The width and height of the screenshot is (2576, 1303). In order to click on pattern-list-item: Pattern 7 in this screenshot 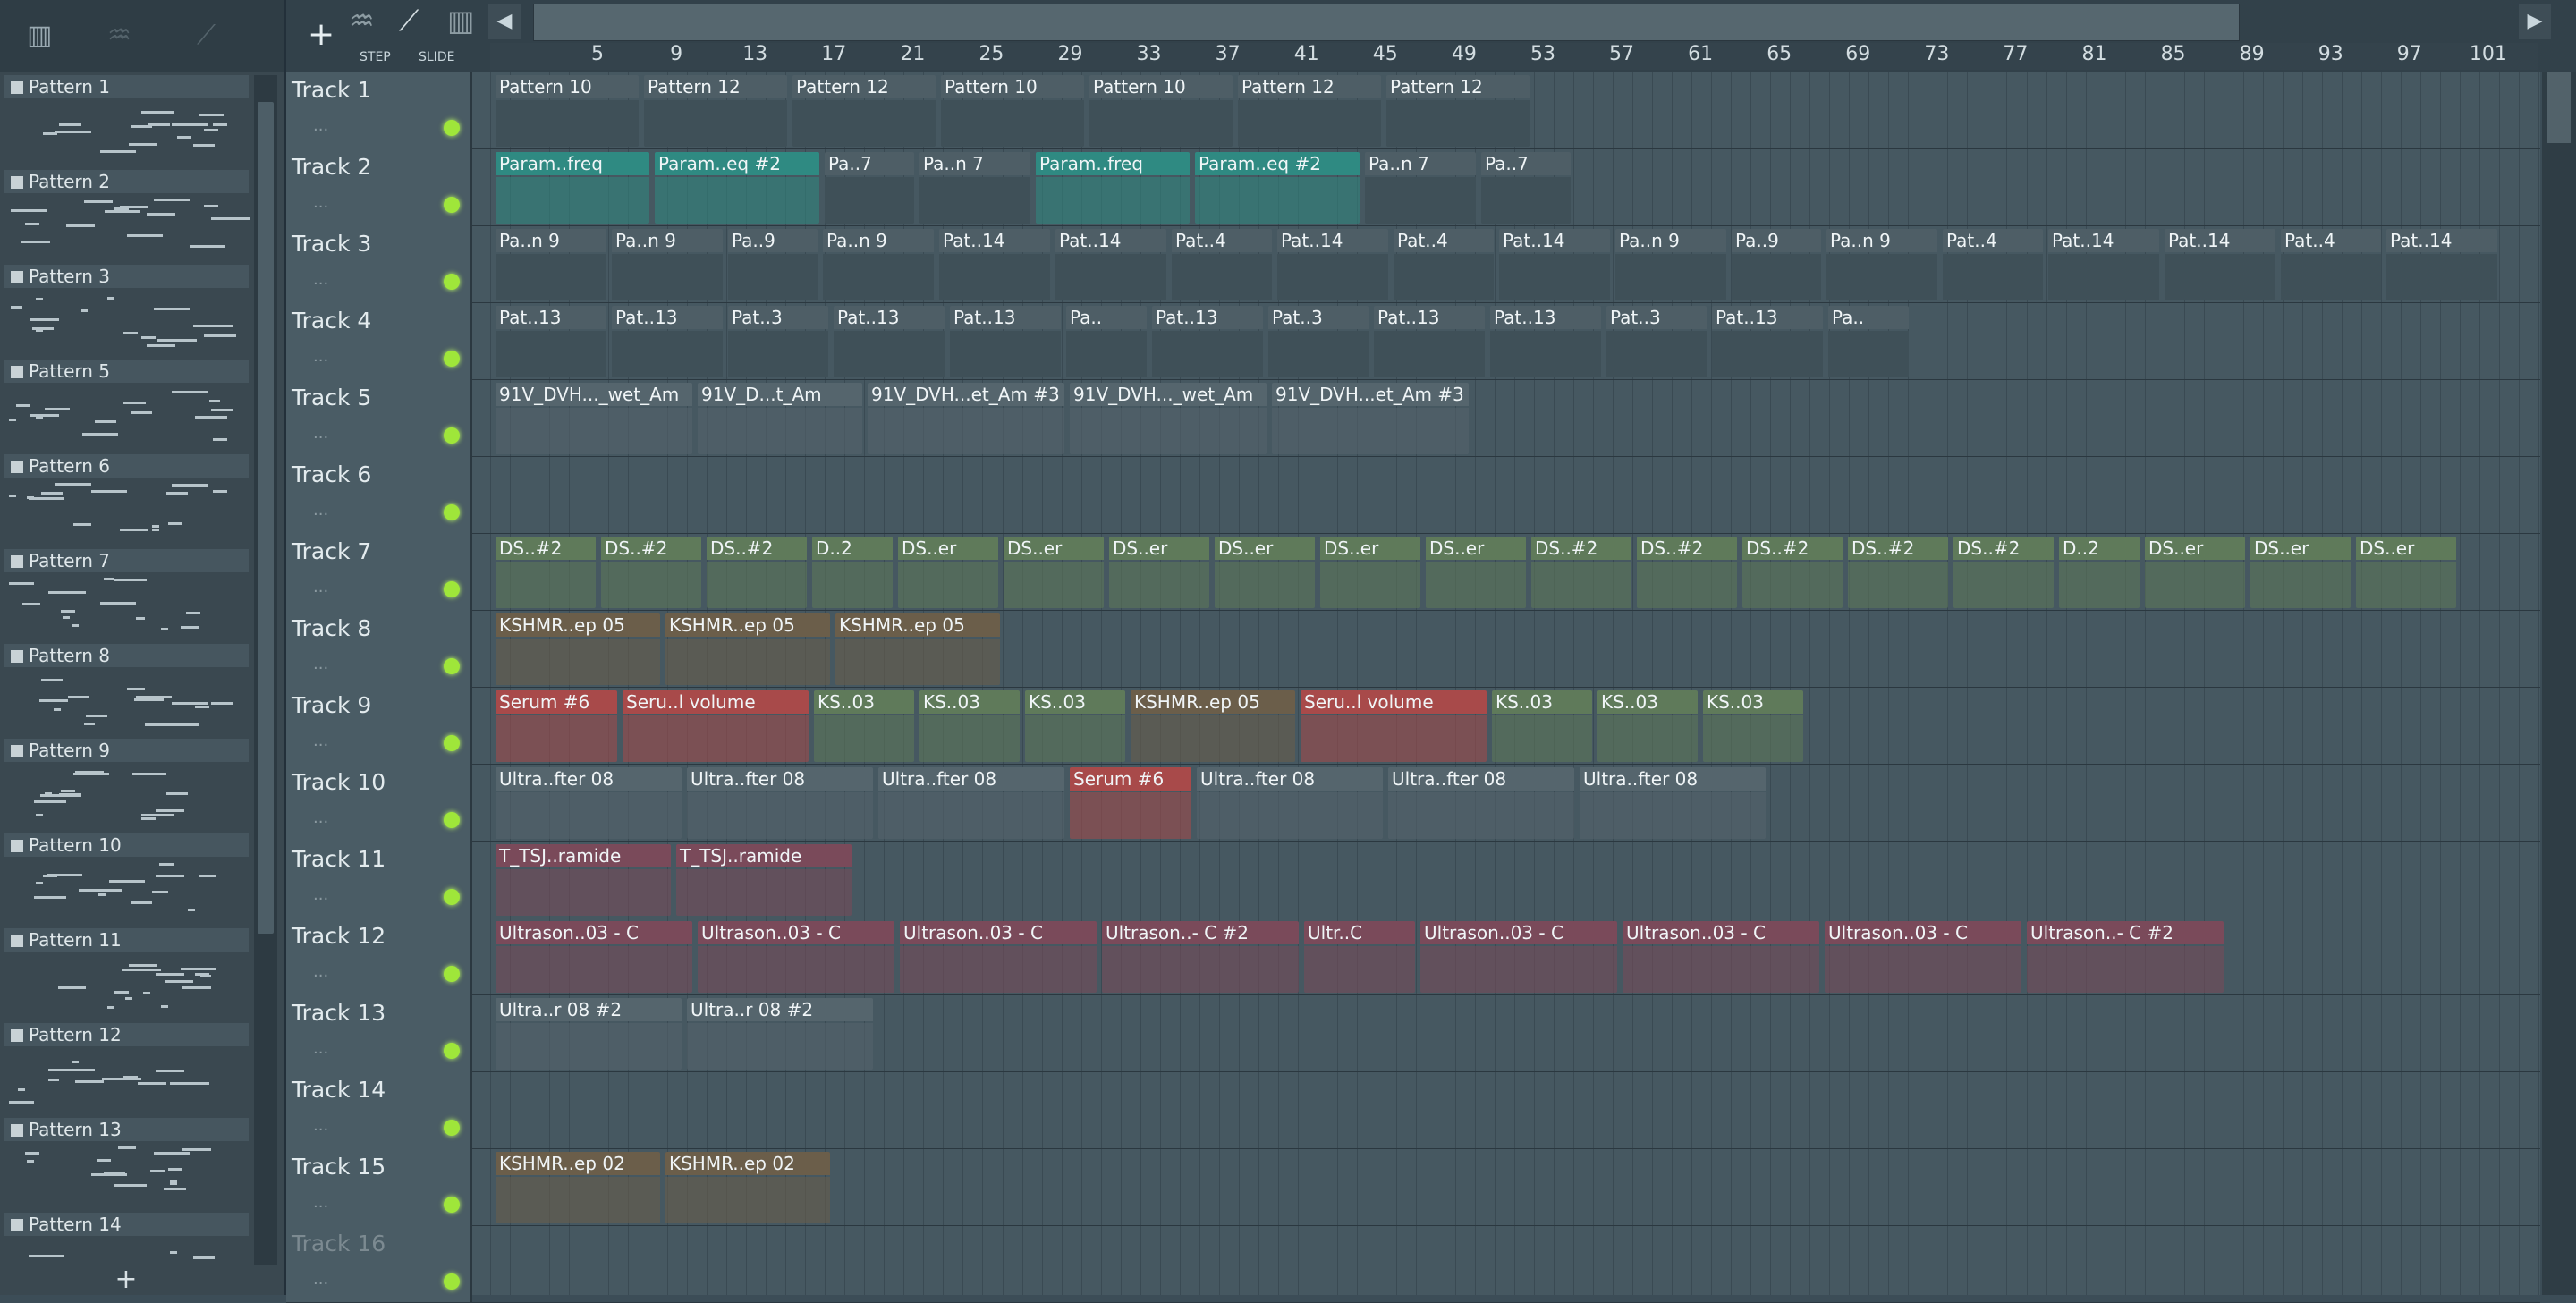, I will do `click(126, 595)`.